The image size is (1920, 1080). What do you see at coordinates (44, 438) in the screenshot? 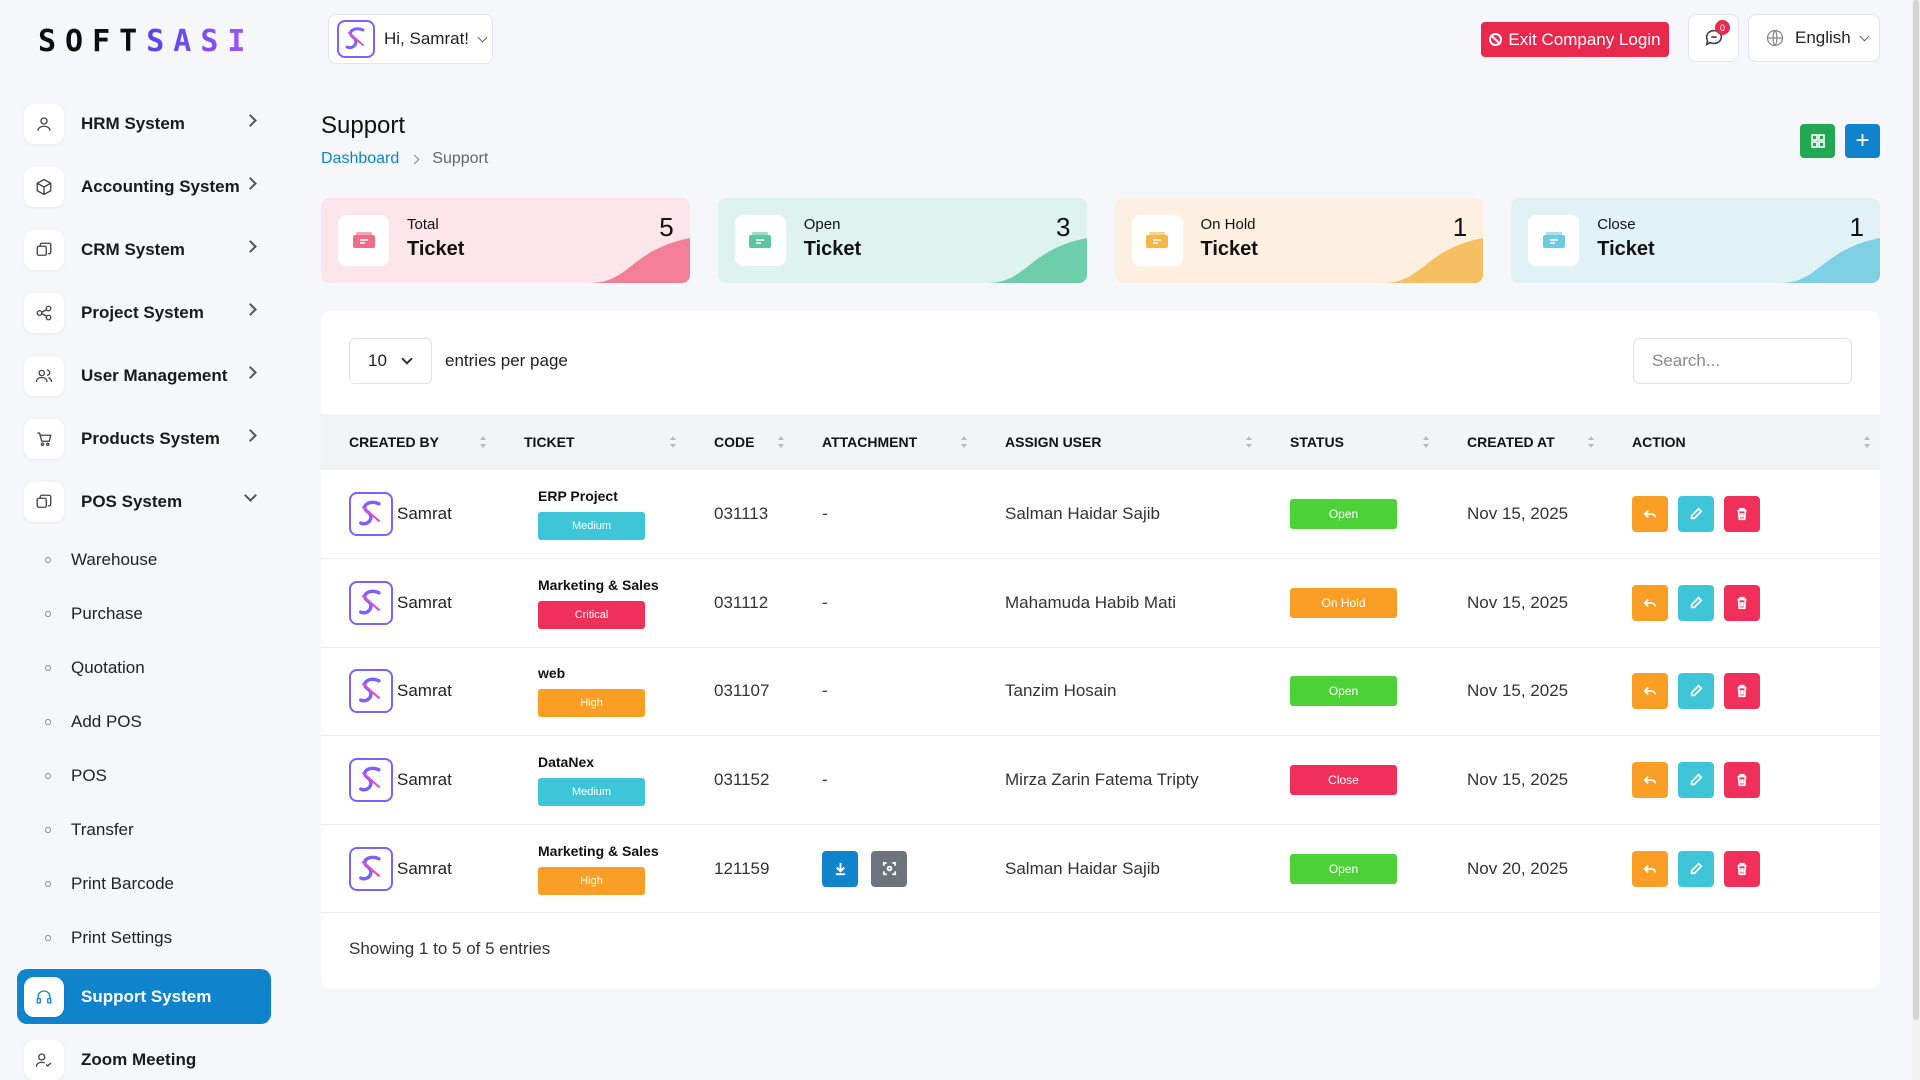
I see `cart-icon` at bounding box center [44, 438].